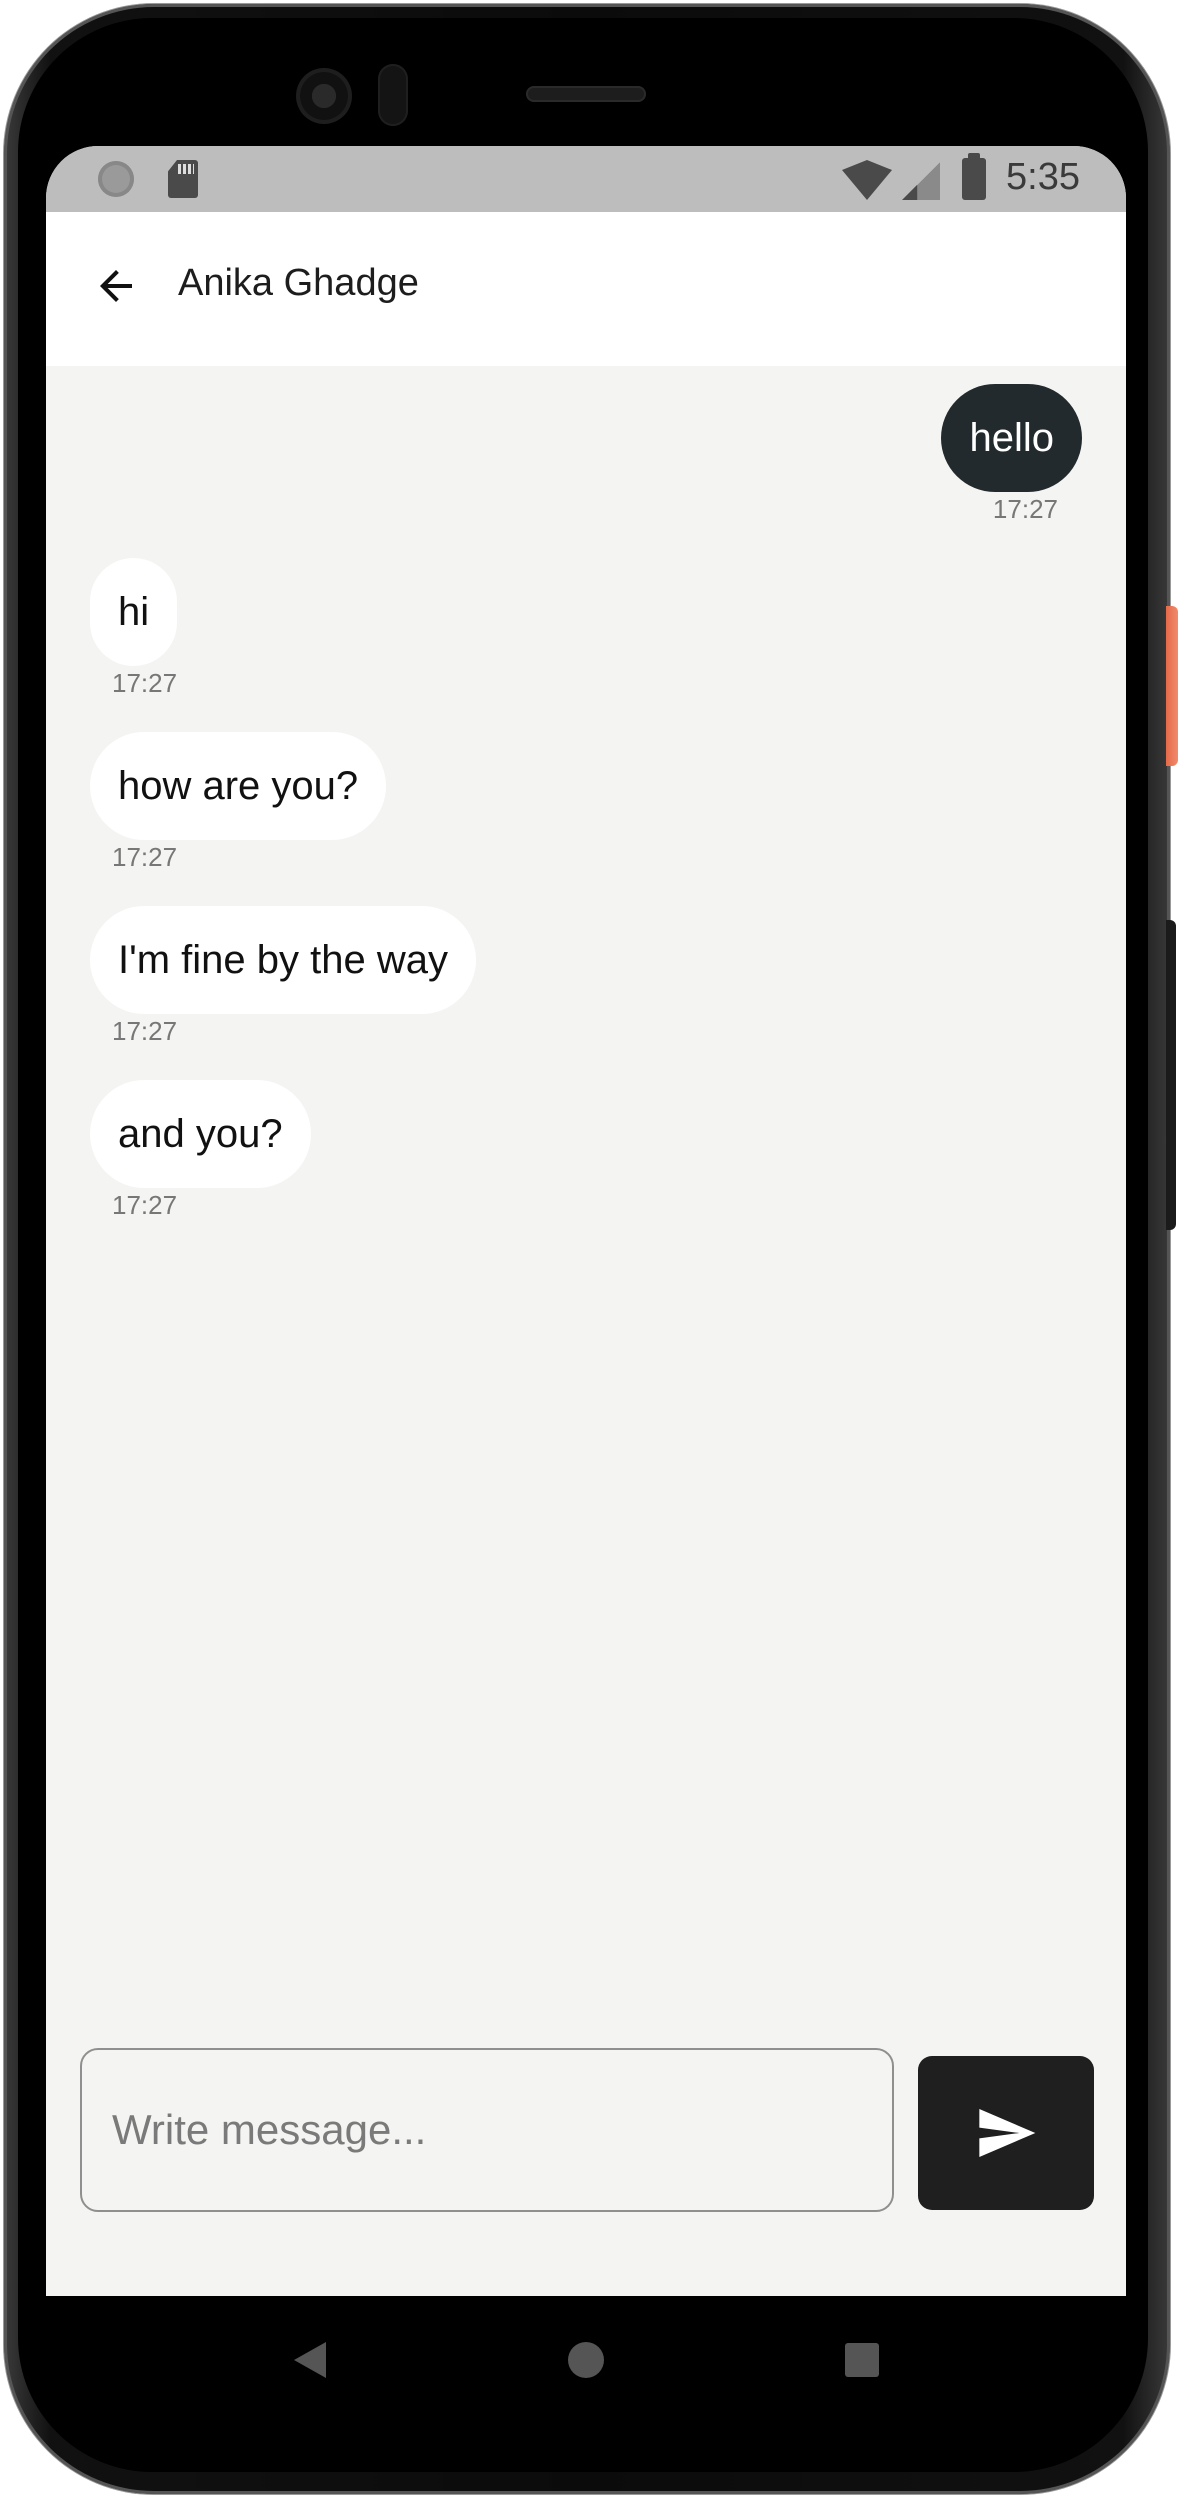 This screenshot has width=1178, height=2498. Describe the element at coordinates (238, 786) in the screenshot. I see `incoming-message-bubble: how are you?` at that location.